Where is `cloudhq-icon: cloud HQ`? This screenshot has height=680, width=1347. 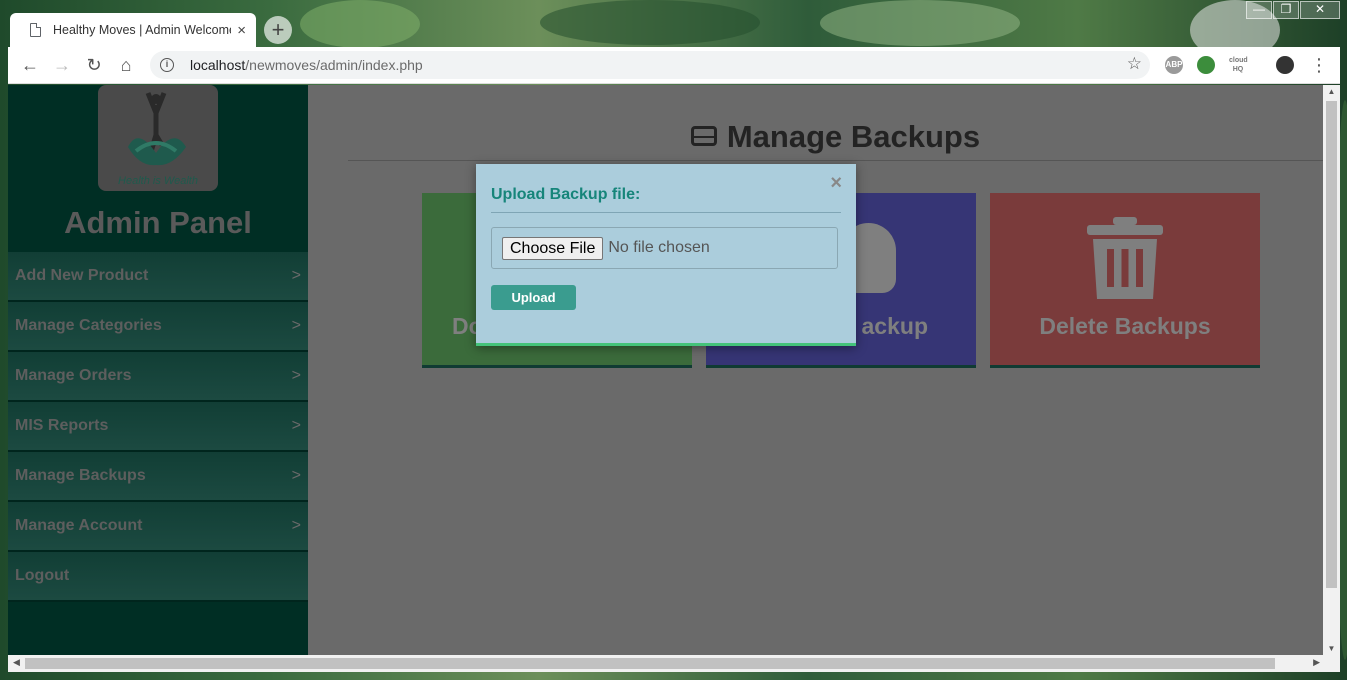 cloudhq-icon: cloud HQ is located at coordinates (1238, 65).